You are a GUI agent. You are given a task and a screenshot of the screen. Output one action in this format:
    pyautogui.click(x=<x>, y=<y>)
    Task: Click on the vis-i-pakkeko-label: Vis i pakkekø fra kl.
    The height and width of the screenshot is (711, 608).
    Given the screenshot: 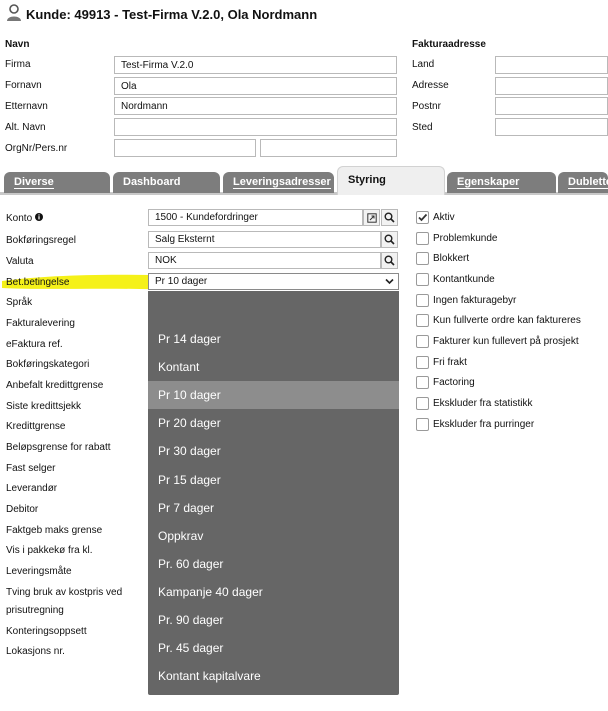 What is the action you would take?
    pyautogui.click(x=49, y=550)
    